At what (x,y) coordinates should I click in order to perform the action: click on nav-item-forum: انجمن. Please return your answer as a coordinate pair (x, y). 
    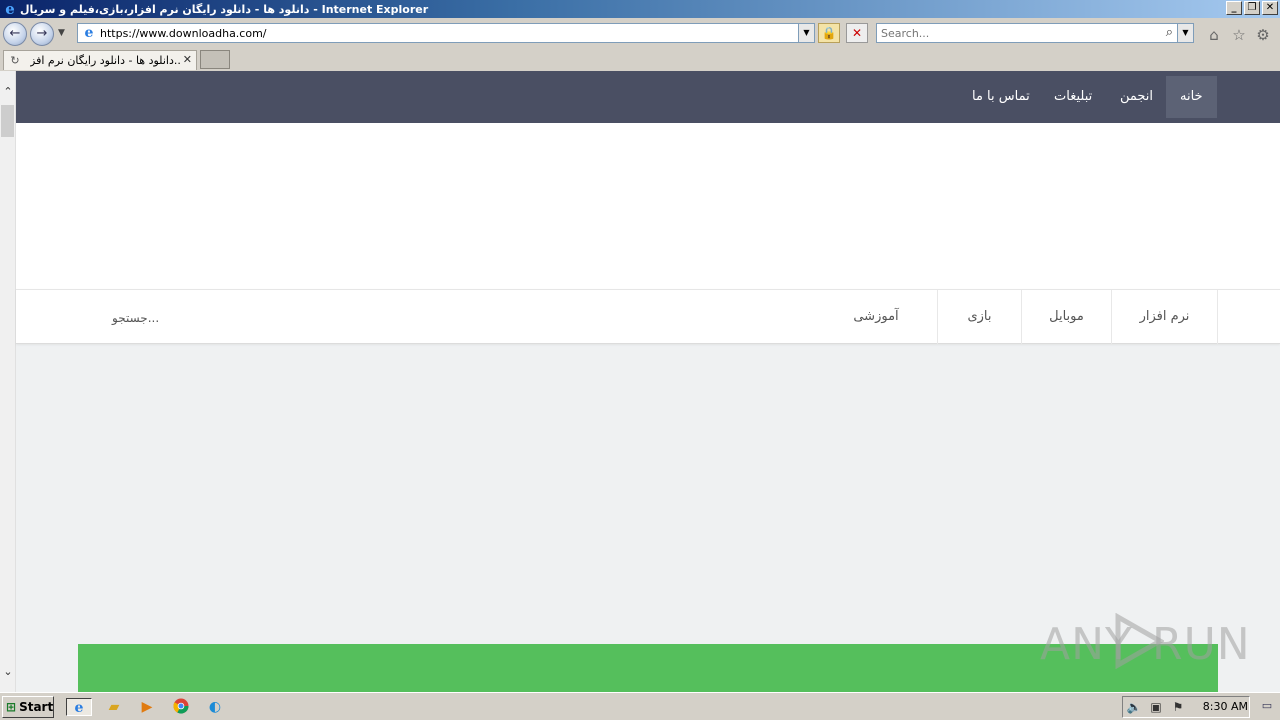
    Looking at the image, I should click on (1136, 97).